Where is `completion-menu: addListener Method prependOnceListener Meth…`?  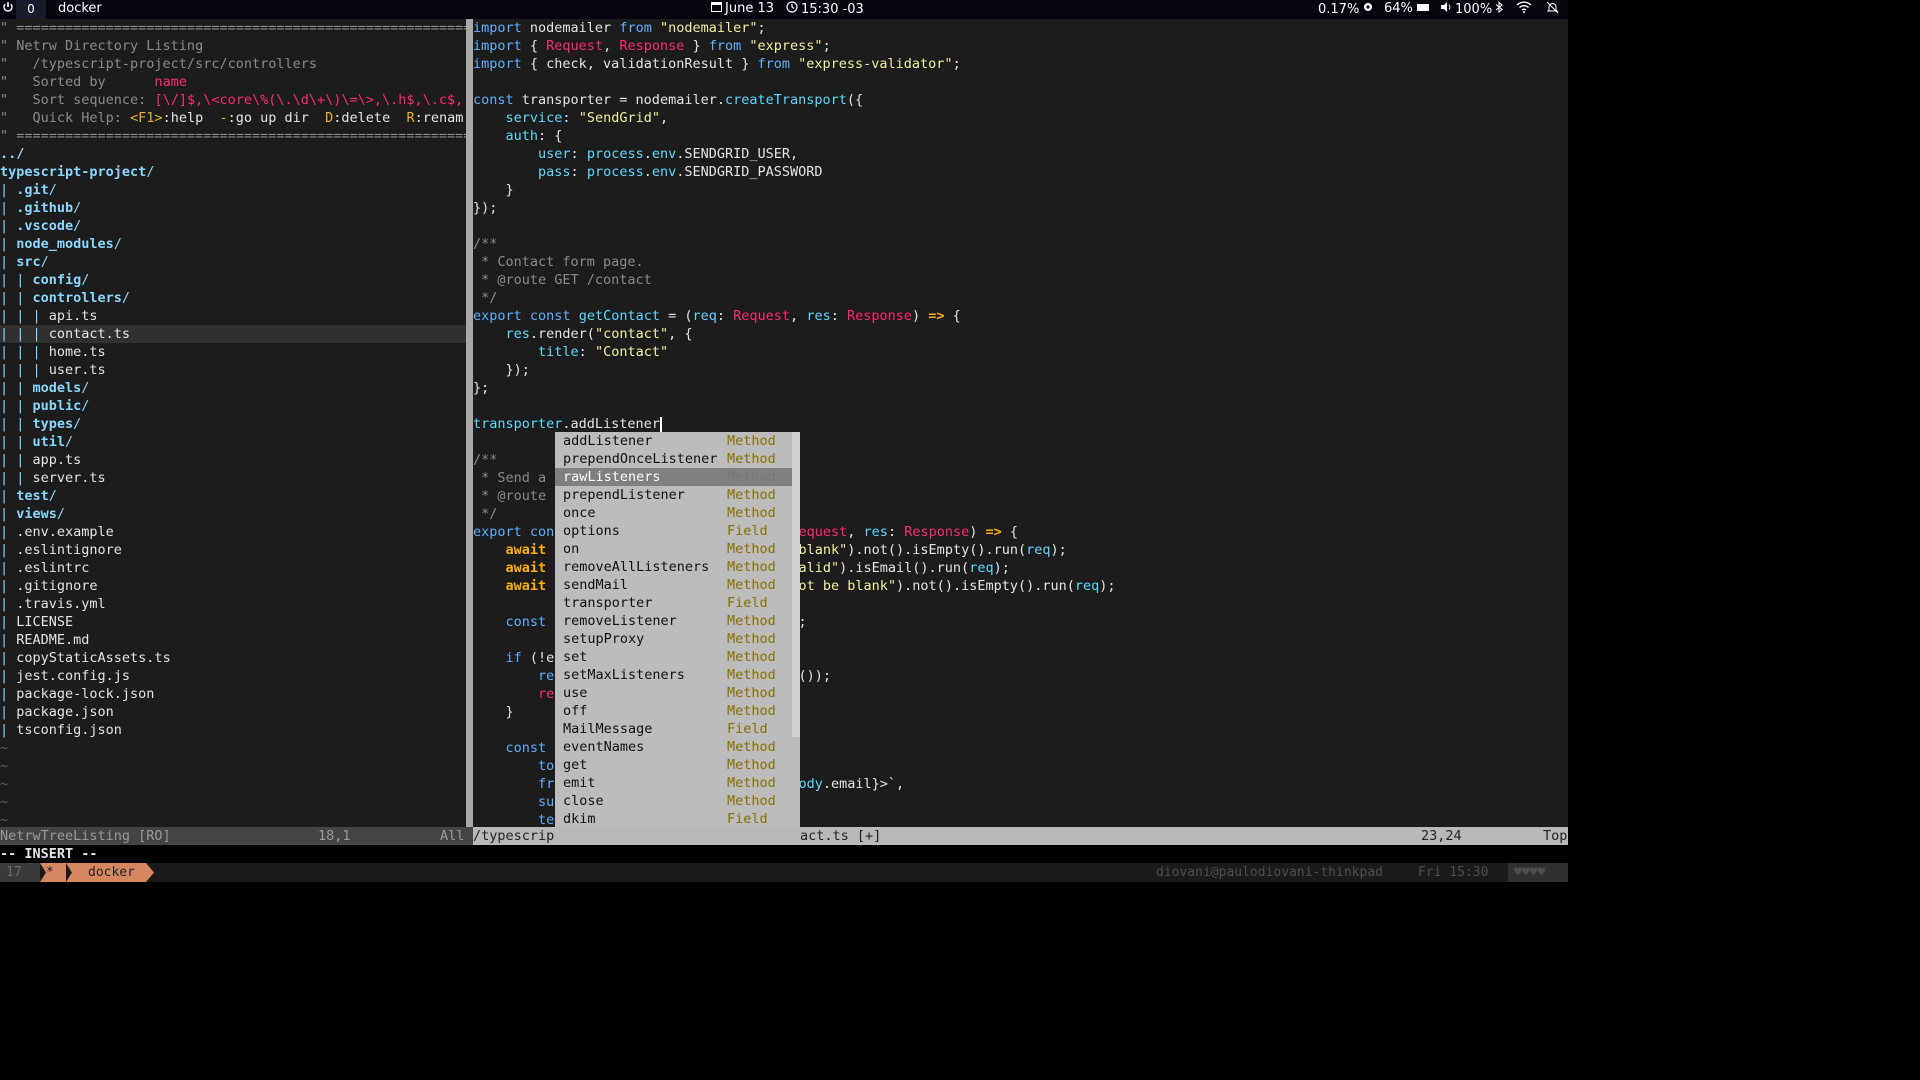 completion-menu: addListener Method prependOnceListener Meth… is located at coordinates (677, 638).